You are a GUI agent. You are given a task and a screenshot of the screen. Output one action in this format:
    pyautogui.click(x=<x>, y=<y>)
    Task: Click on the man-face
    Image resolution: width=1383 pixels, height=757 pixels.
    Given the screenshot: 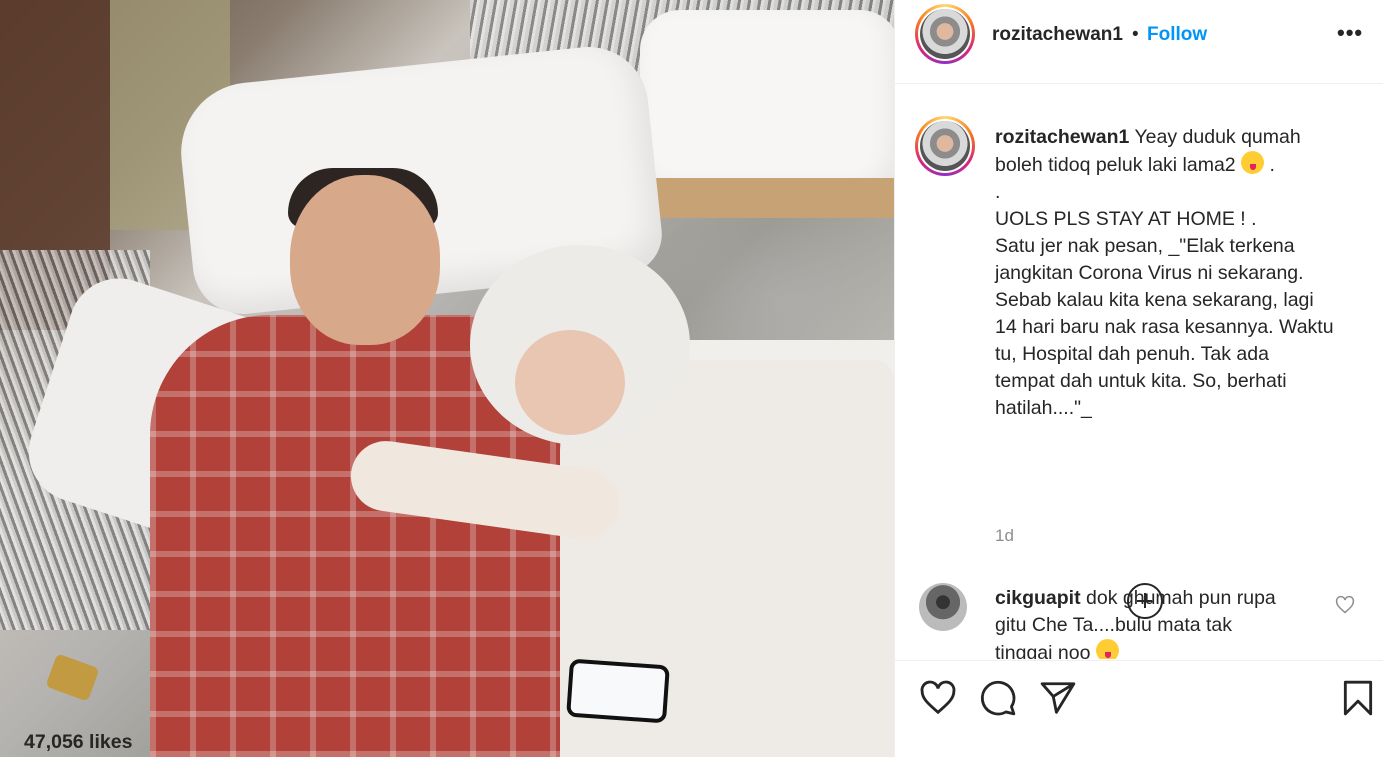 What is the action you would take?
    pyautogui.click(x=365, y=260)
    